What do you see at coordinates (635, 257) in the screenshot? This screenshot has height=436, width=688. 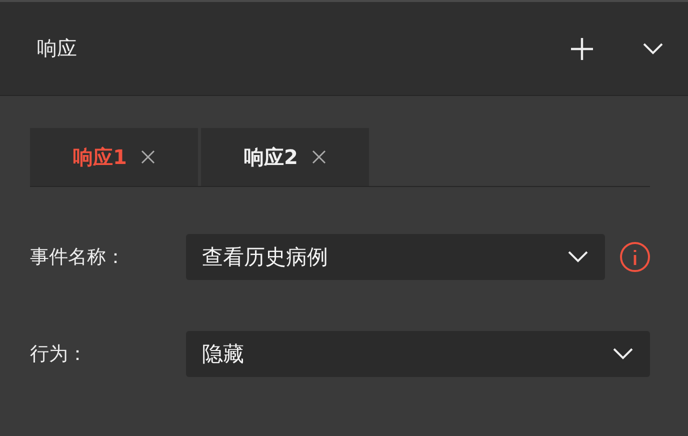 I see `info-icon` at bounding box center [635, 257].